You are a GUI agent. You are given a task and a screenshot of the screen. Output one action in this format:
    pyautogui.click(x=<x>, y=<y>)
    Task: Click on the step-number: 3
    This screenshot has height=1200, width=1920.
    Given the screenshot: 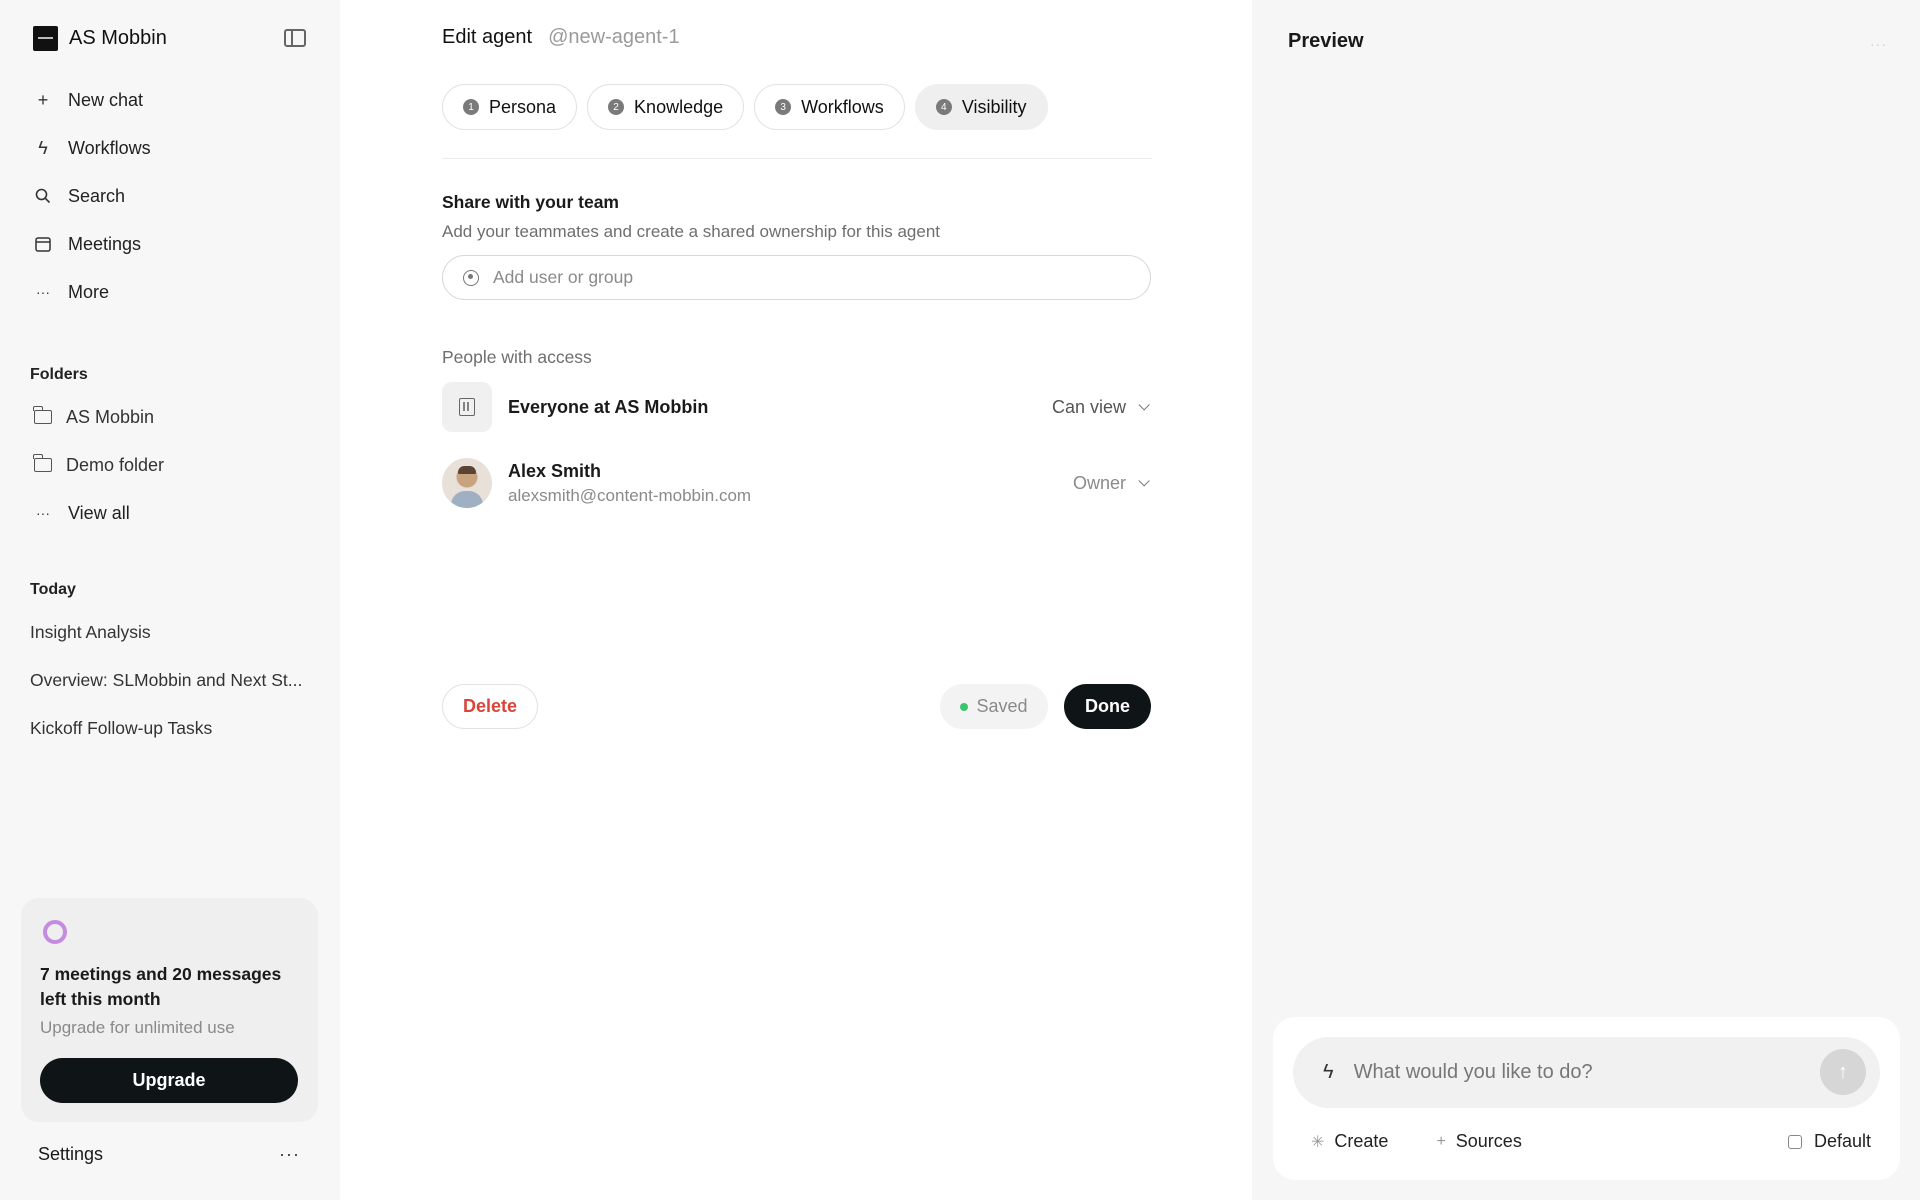 What is the action you would take?
    pyautogui.click(x=783, y=107)
    